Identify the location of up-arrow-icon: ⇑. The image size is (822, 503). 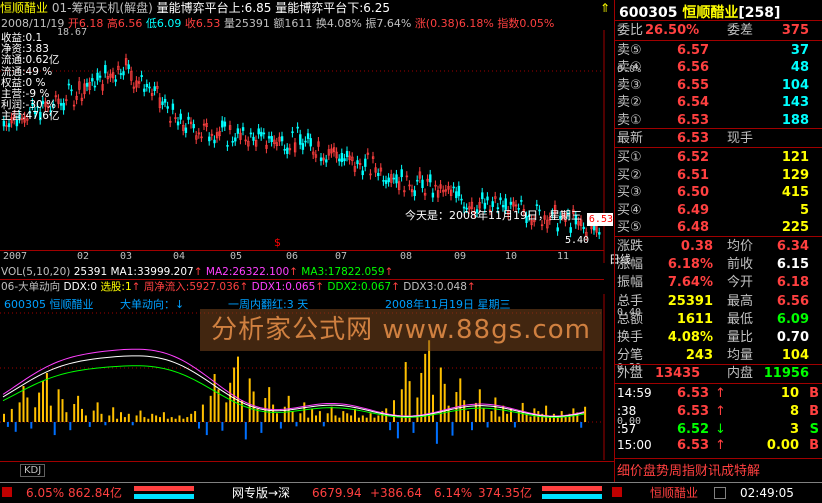
(605, 8).